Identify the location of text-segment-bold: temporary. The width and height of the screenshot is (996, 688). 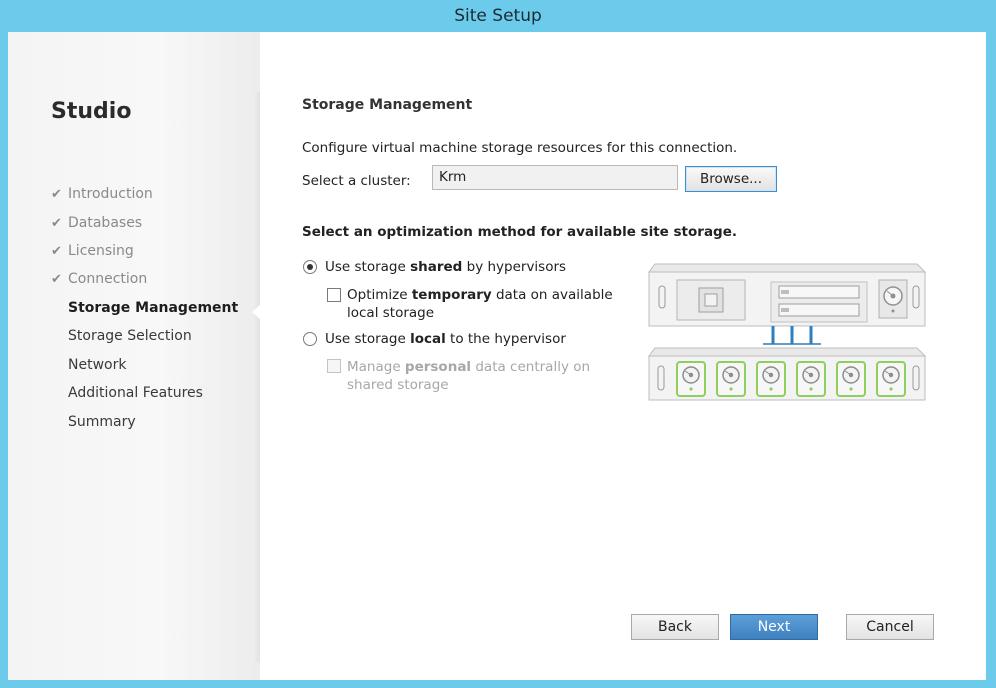
(451, 295).